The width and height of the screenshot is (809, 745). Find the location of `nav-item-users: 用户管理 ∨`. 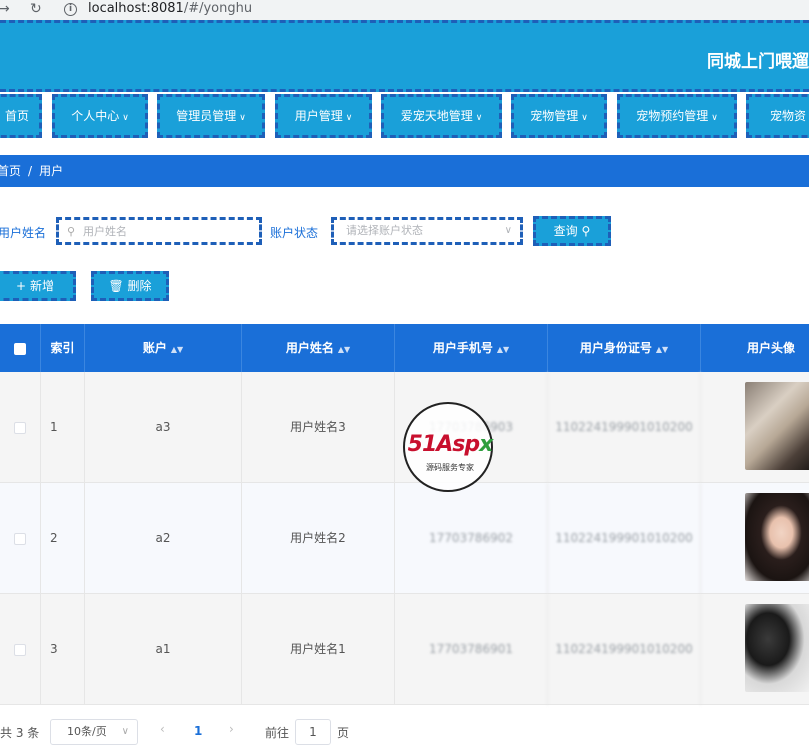

nav-item-users: 用户管理 ∨ is located at coordinates (323, 116).